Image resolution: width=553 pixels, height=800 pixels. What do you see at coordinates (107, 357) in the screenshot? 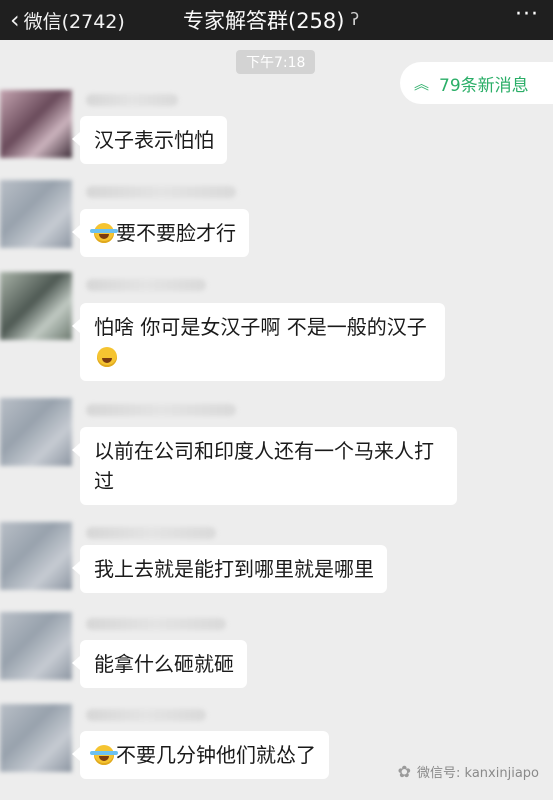
I see `grinning-emoji-icon` at bounding box center [107, 357].